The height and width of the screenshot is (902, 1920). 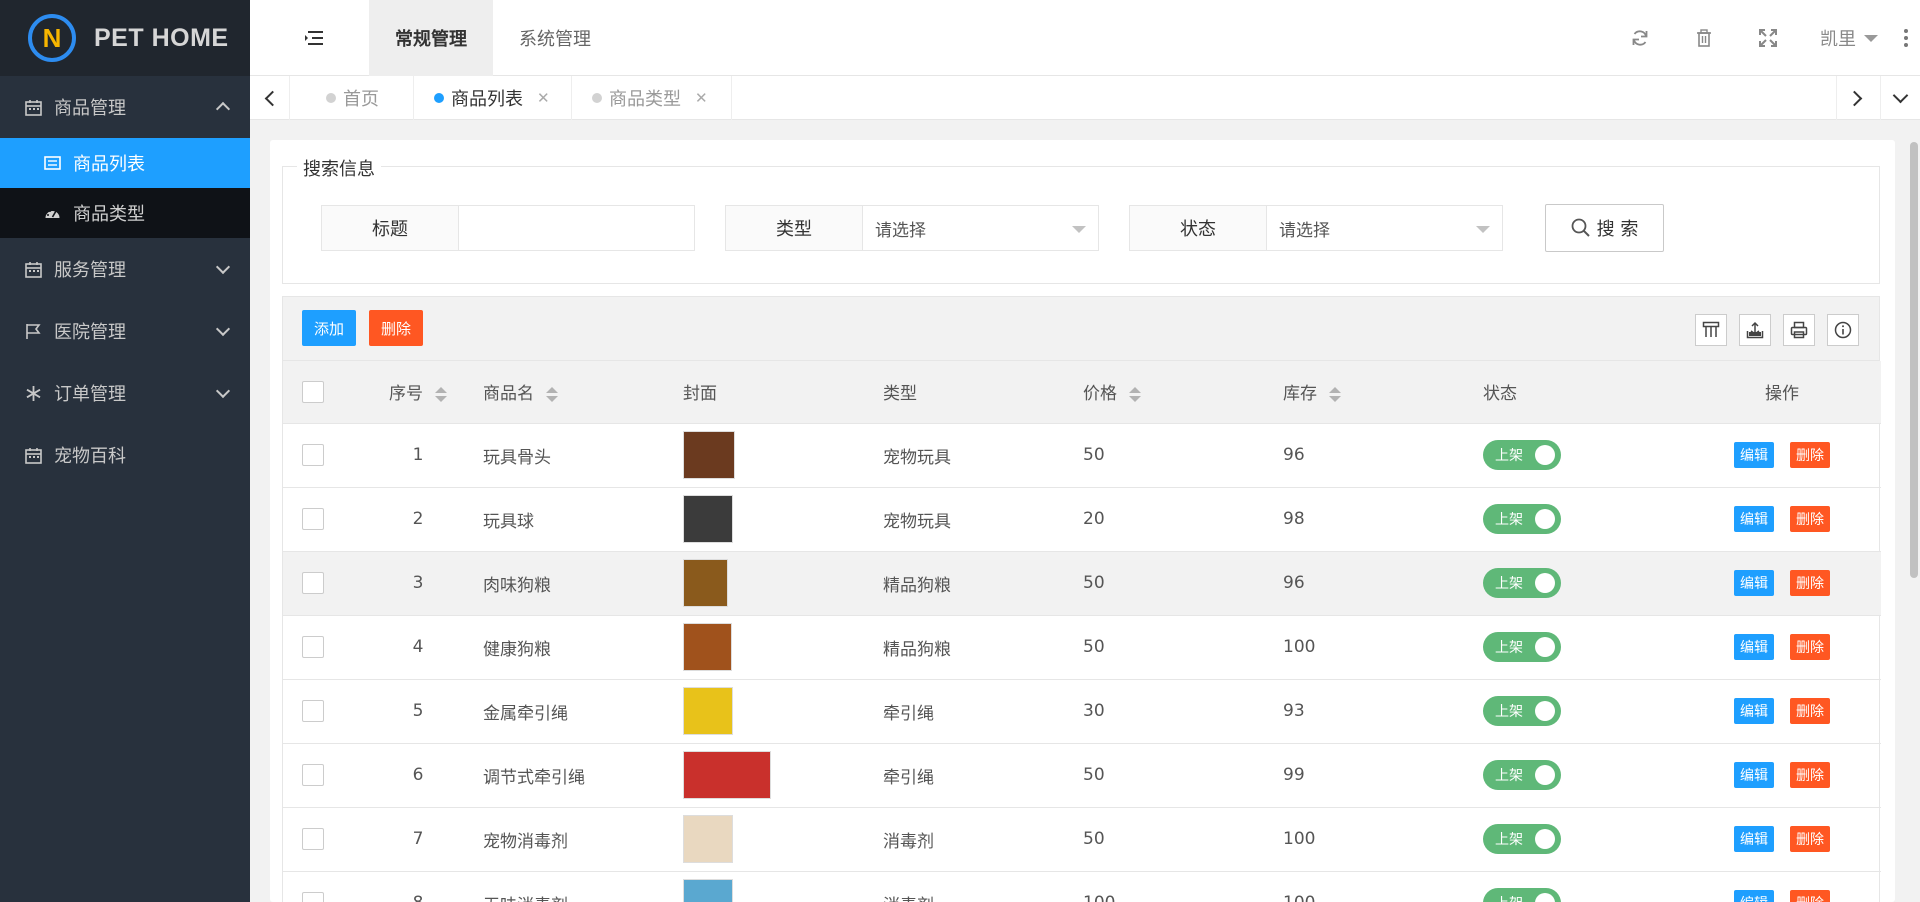 I want to click on columns-filter-icon, so click(x=1711, y=330).